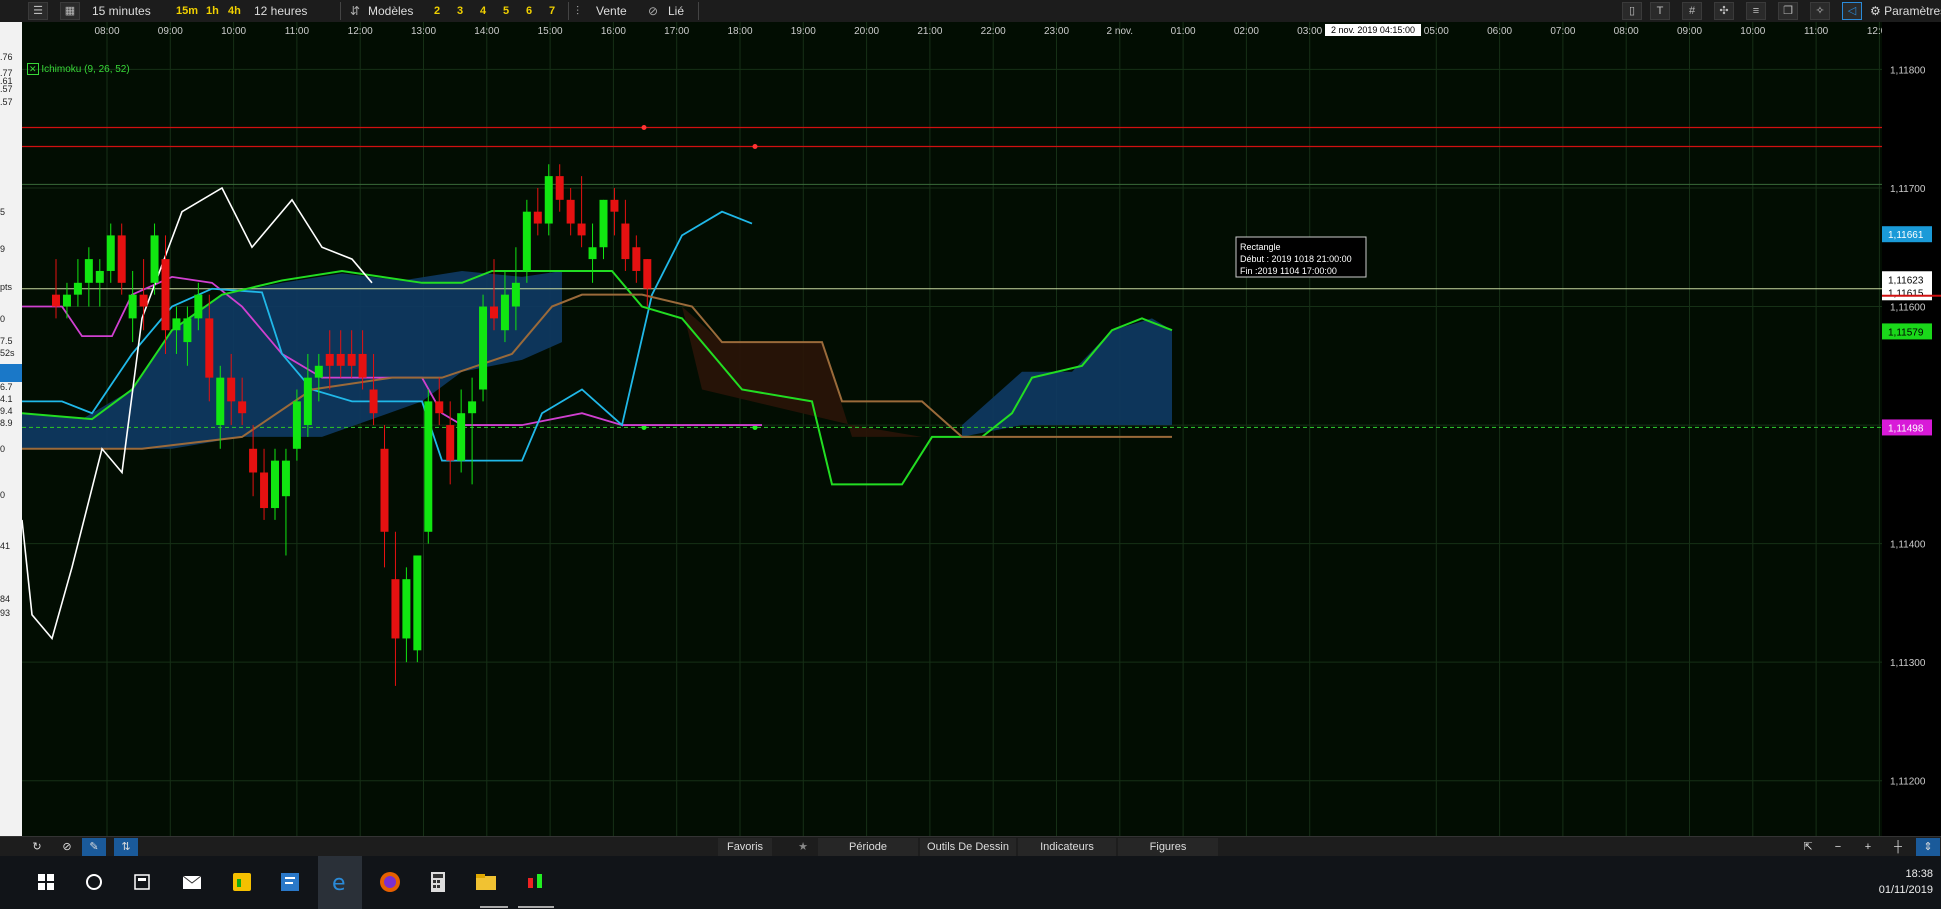 The width and height of the screenshot is (1941, 909). What do you see at coordinates (1756, 11) in the screenshot?
I see `list-icon: ≡` at bounding box center [1756, 11].